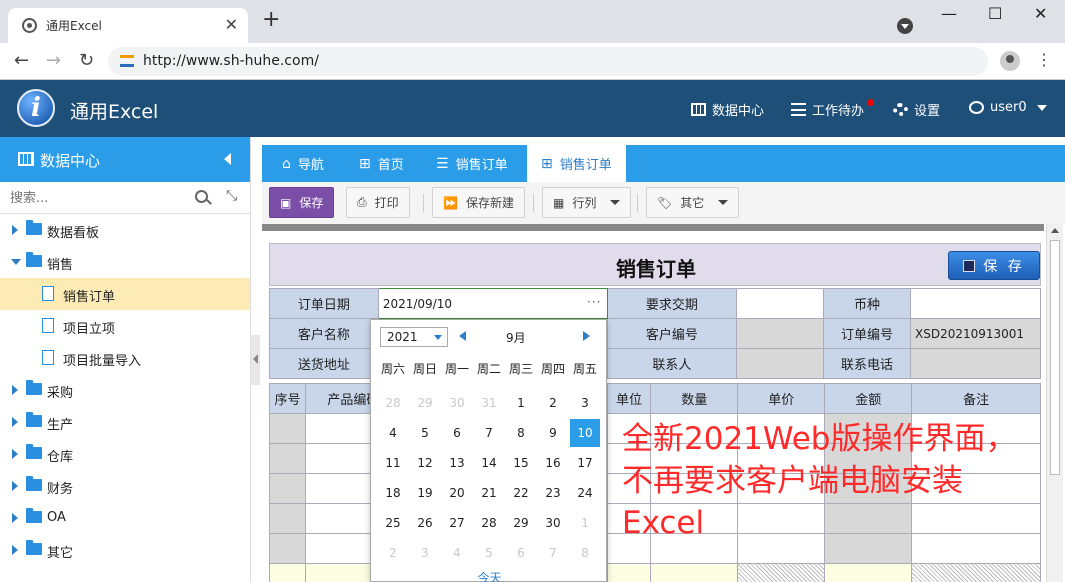 The height and width of the screenshot is (582, 1065). Describe the element at coordinates (827, 109) in the screenshot. I see `header-todo: 工作待办` at that location.